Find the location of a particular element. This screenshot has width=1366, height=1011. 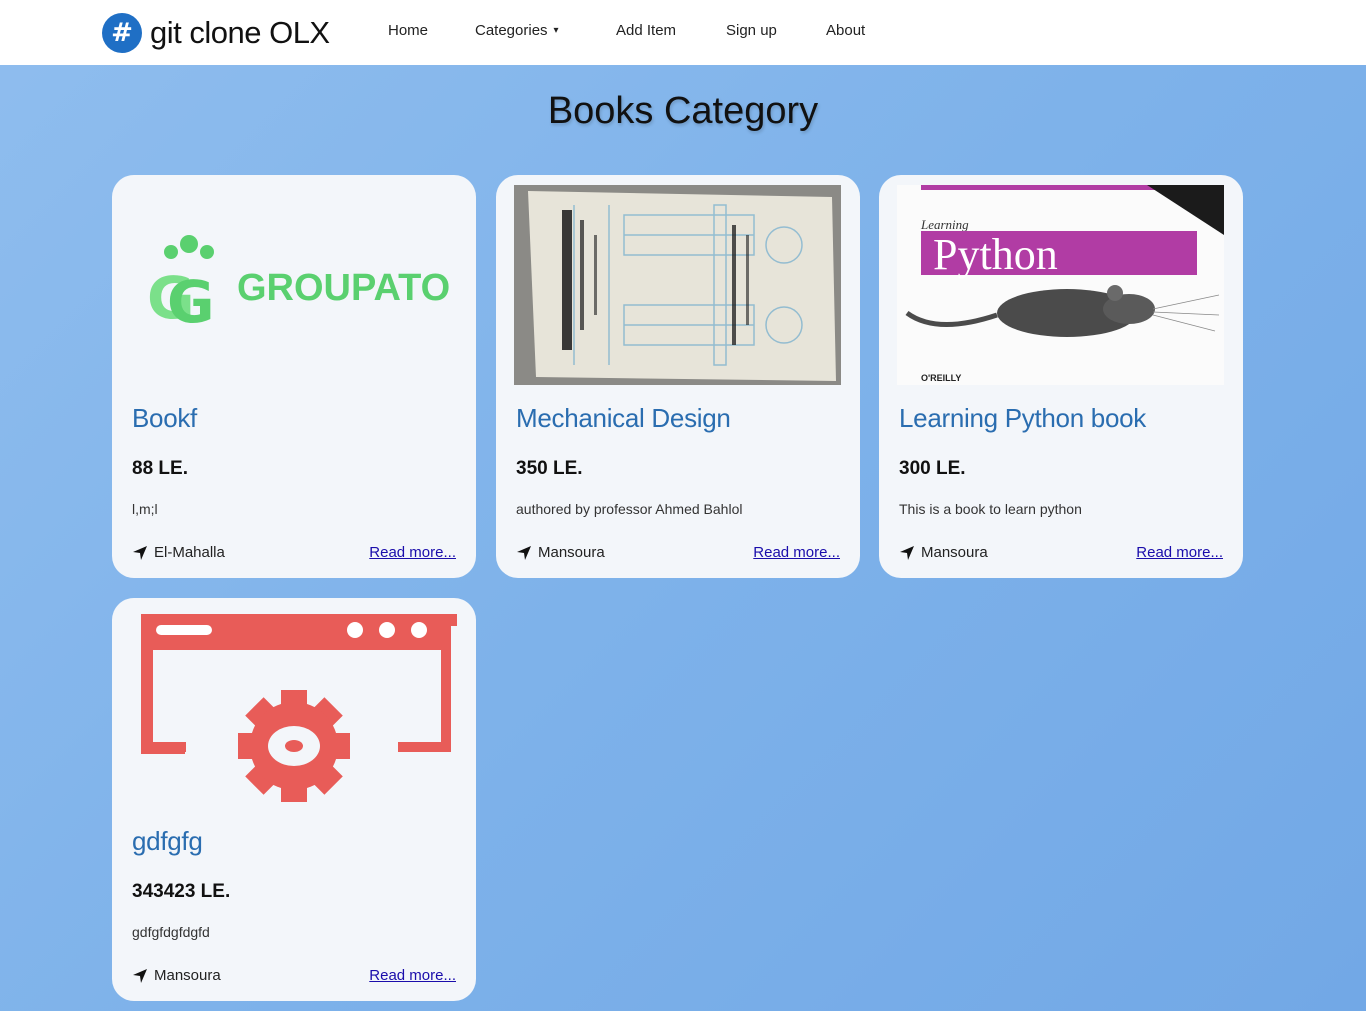

nav-home: Home is located at coordinates (408, 30).